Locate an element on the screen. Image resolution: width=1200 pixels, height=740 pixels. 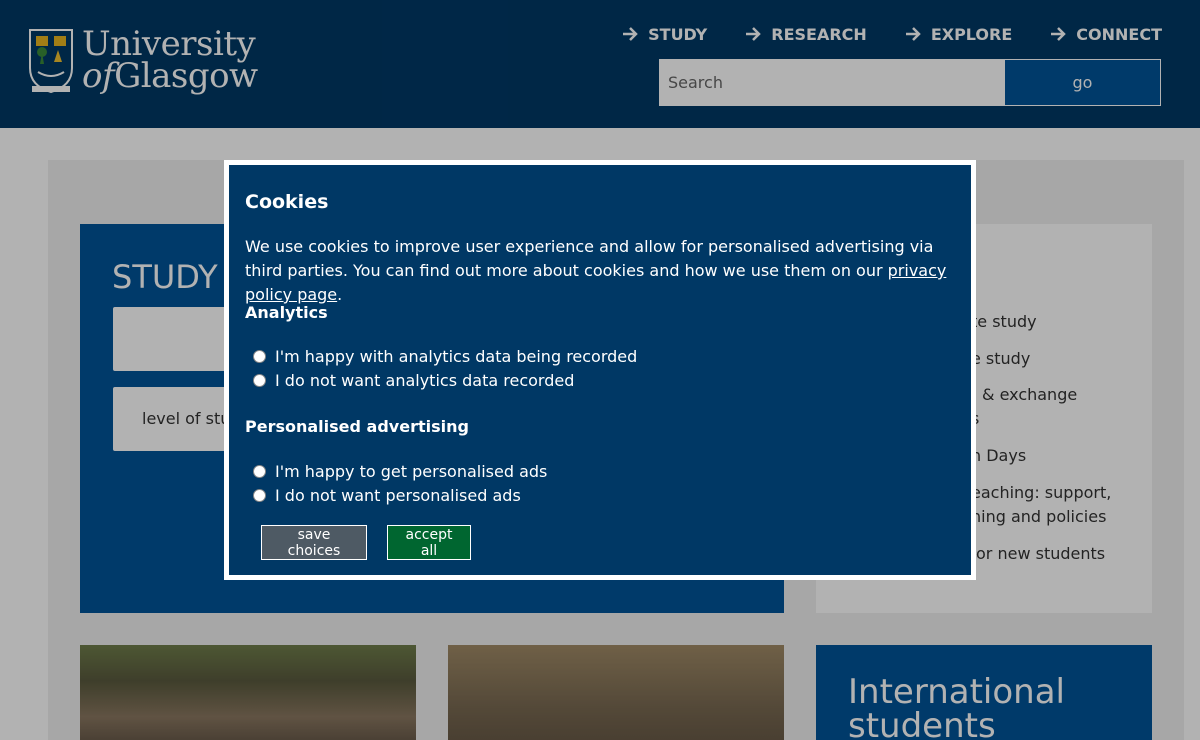
analytics-heading: Analytics is located at coordinates (286, 312).